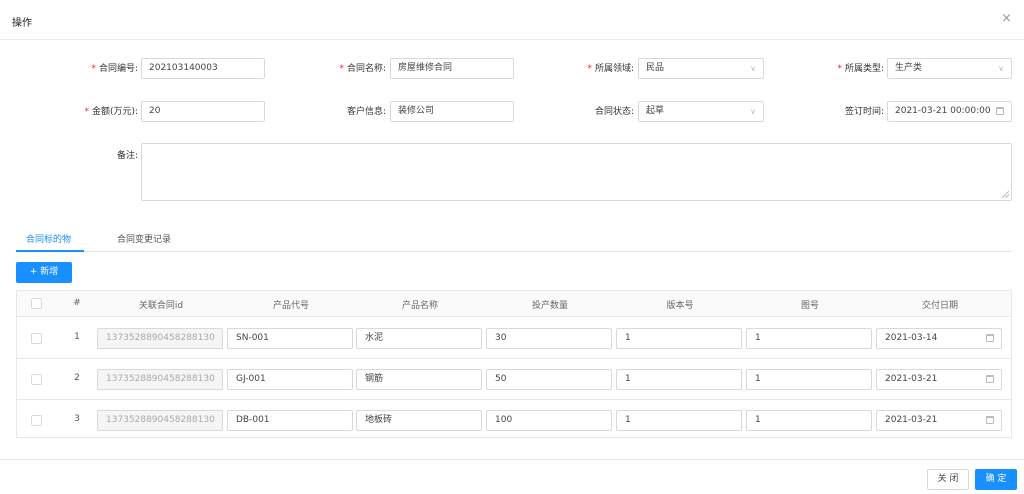 This screenshot has height=494, width=1024. I want to click on quantity-input: 50, so click(549, 379).